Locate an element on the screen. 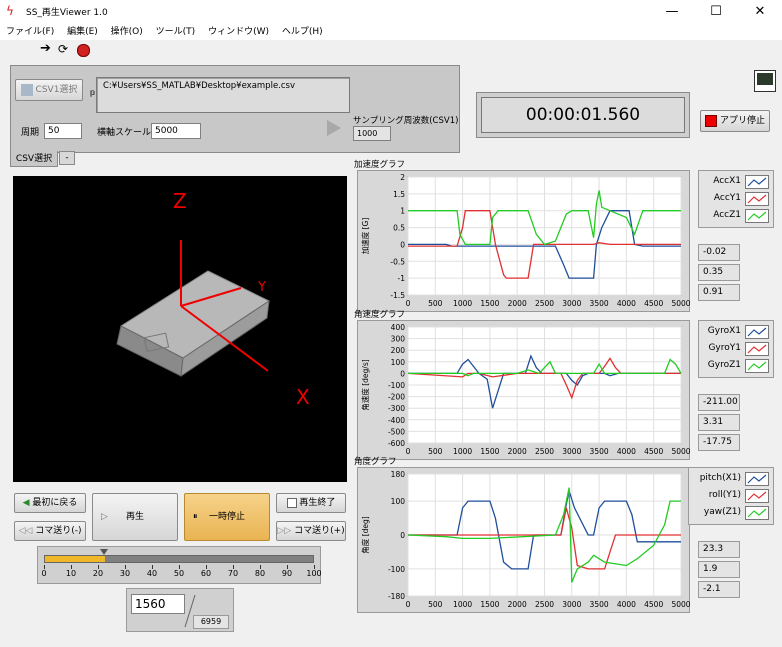 This screenshot has height=647, width=782. menu-file: ファイル(F) is located at coordinates (30, 32).